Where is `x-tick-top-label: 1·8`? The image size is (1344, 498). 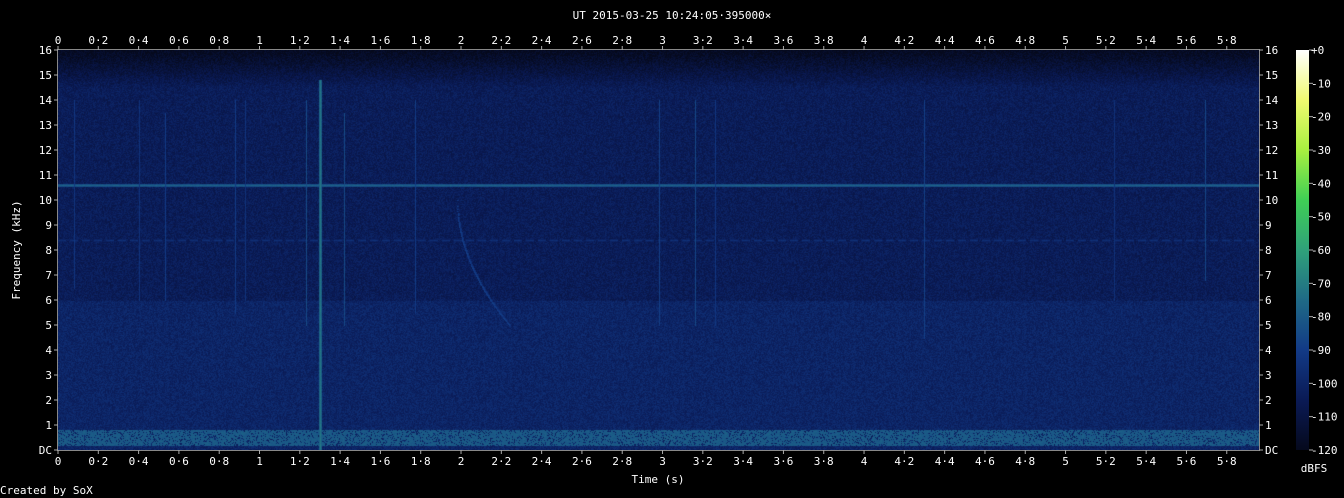 x-tick-top-label: 1·8 is located at coordinates (421, 40).